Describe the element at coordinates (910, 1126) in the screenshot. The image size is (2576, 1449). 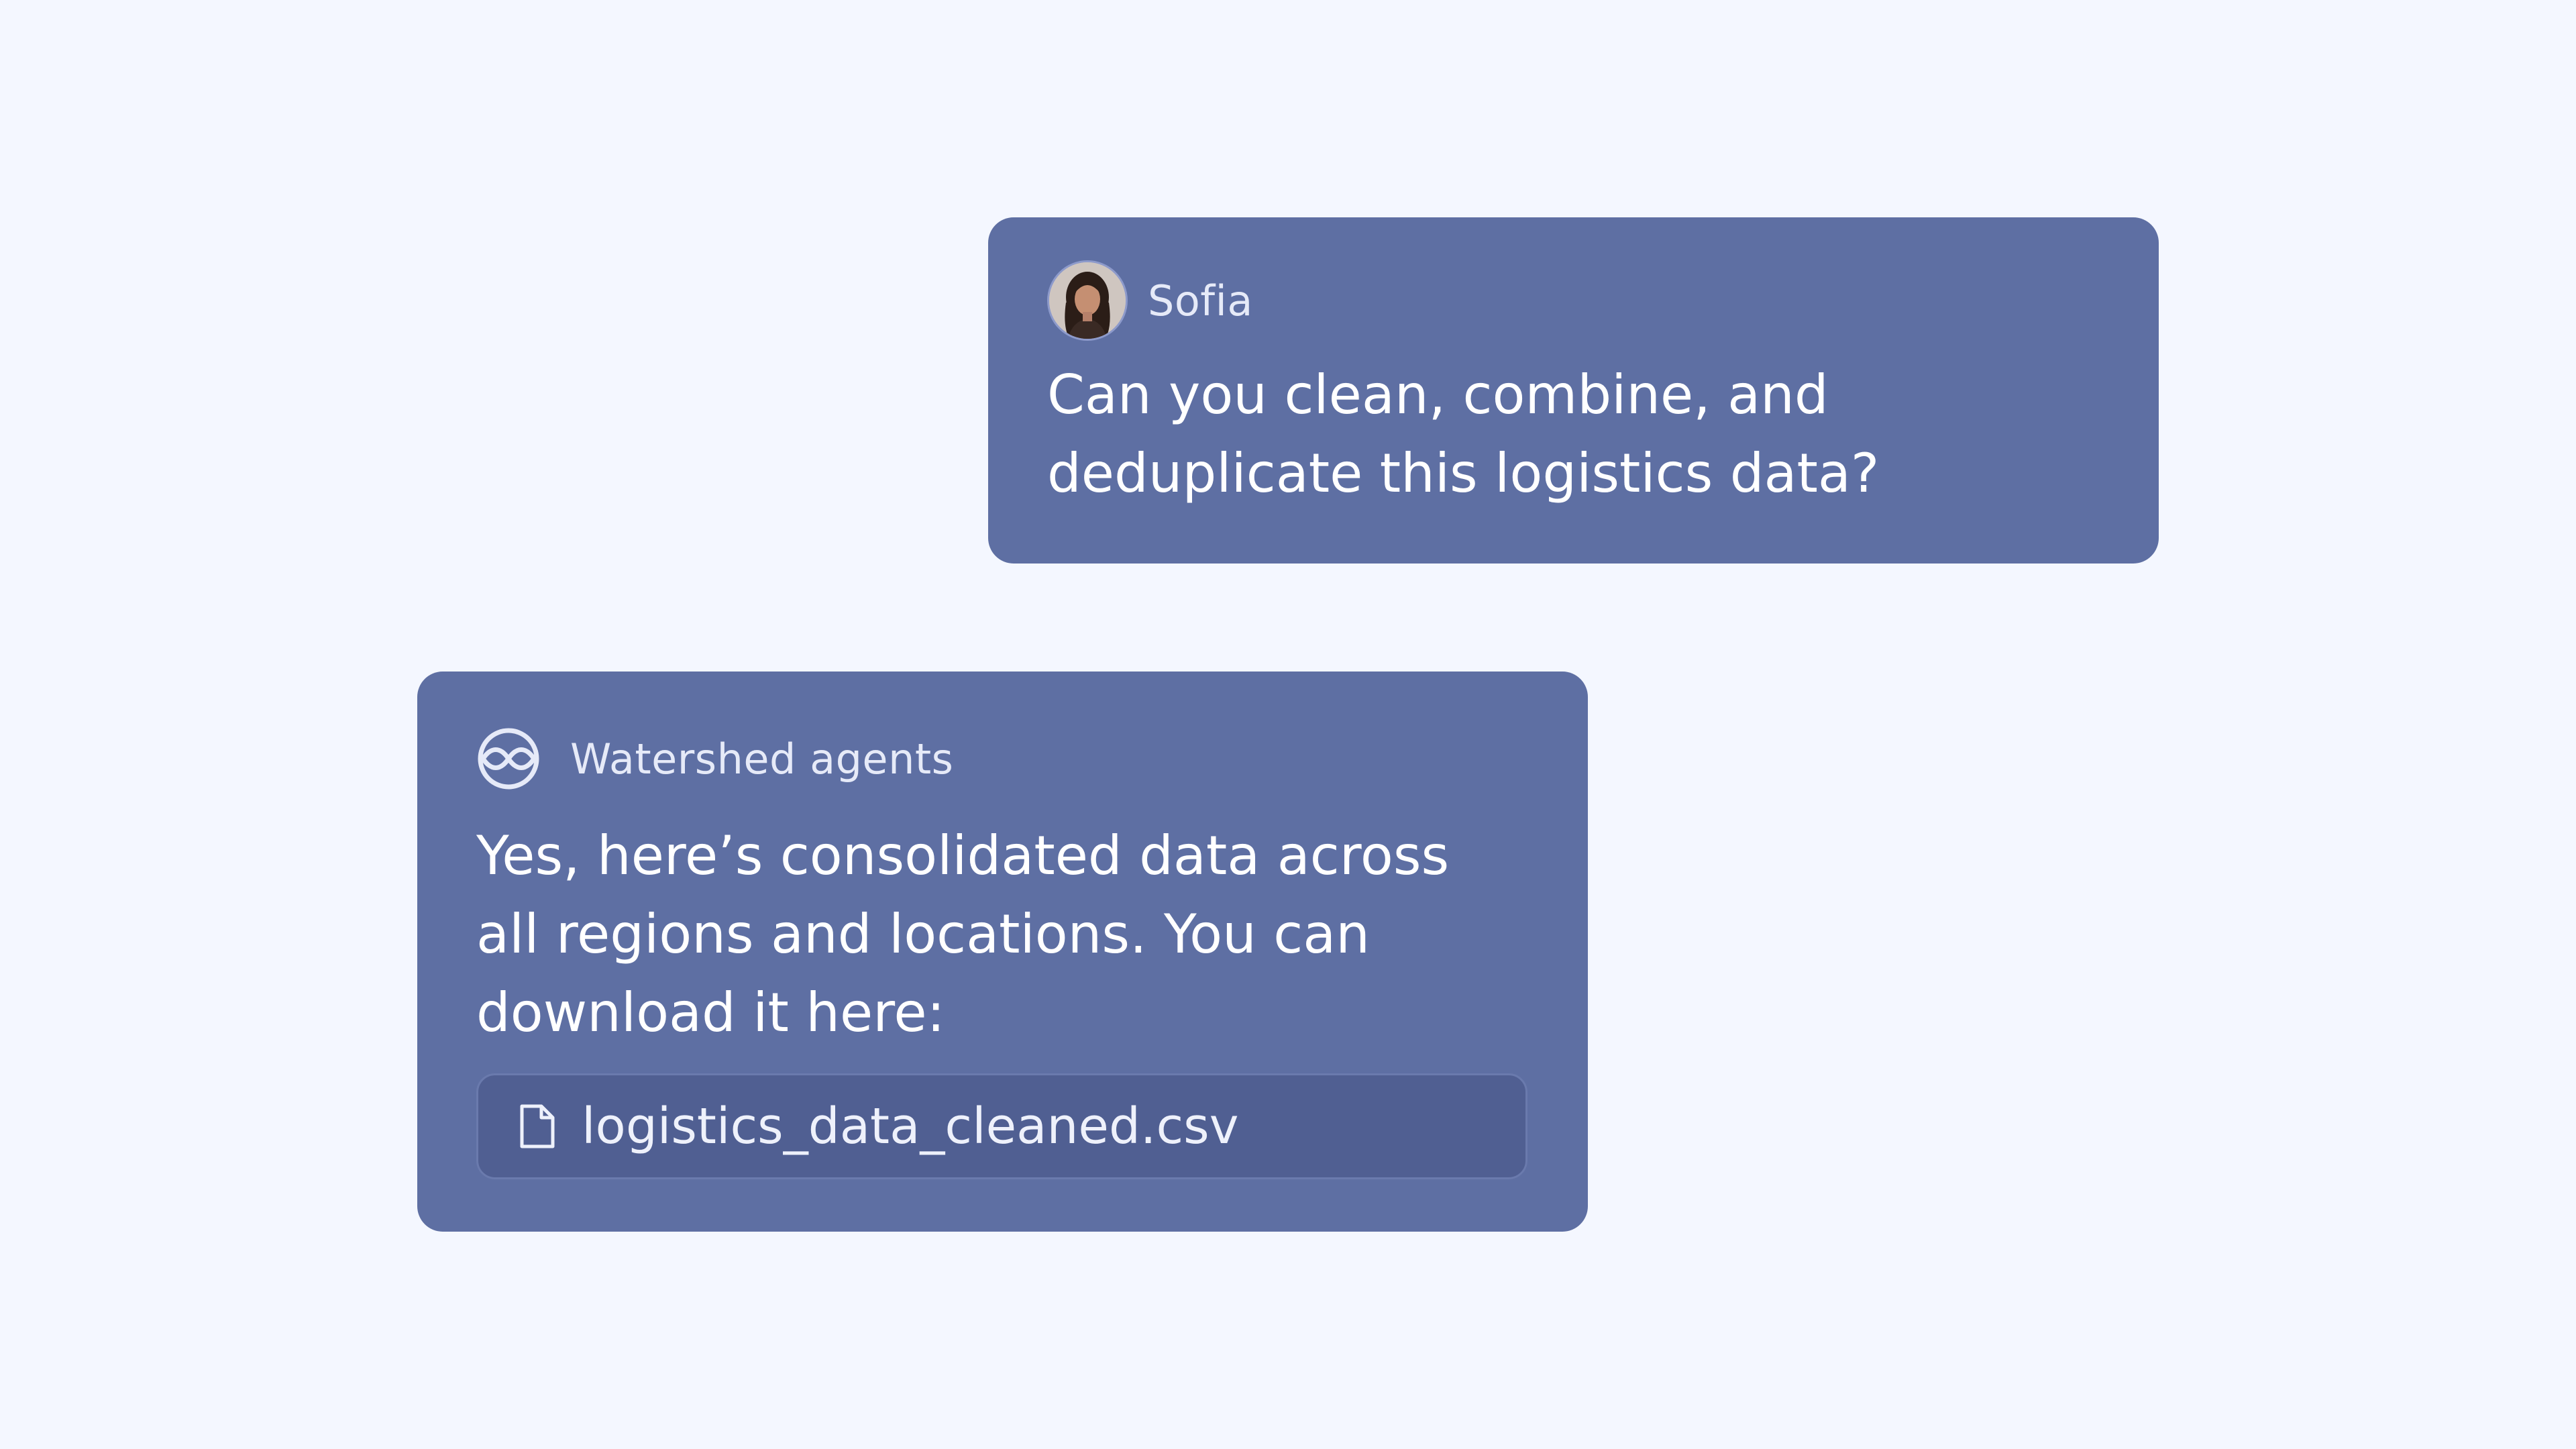
I see `attachment-file-name: logistics_data_cleaned.csv` at that location.